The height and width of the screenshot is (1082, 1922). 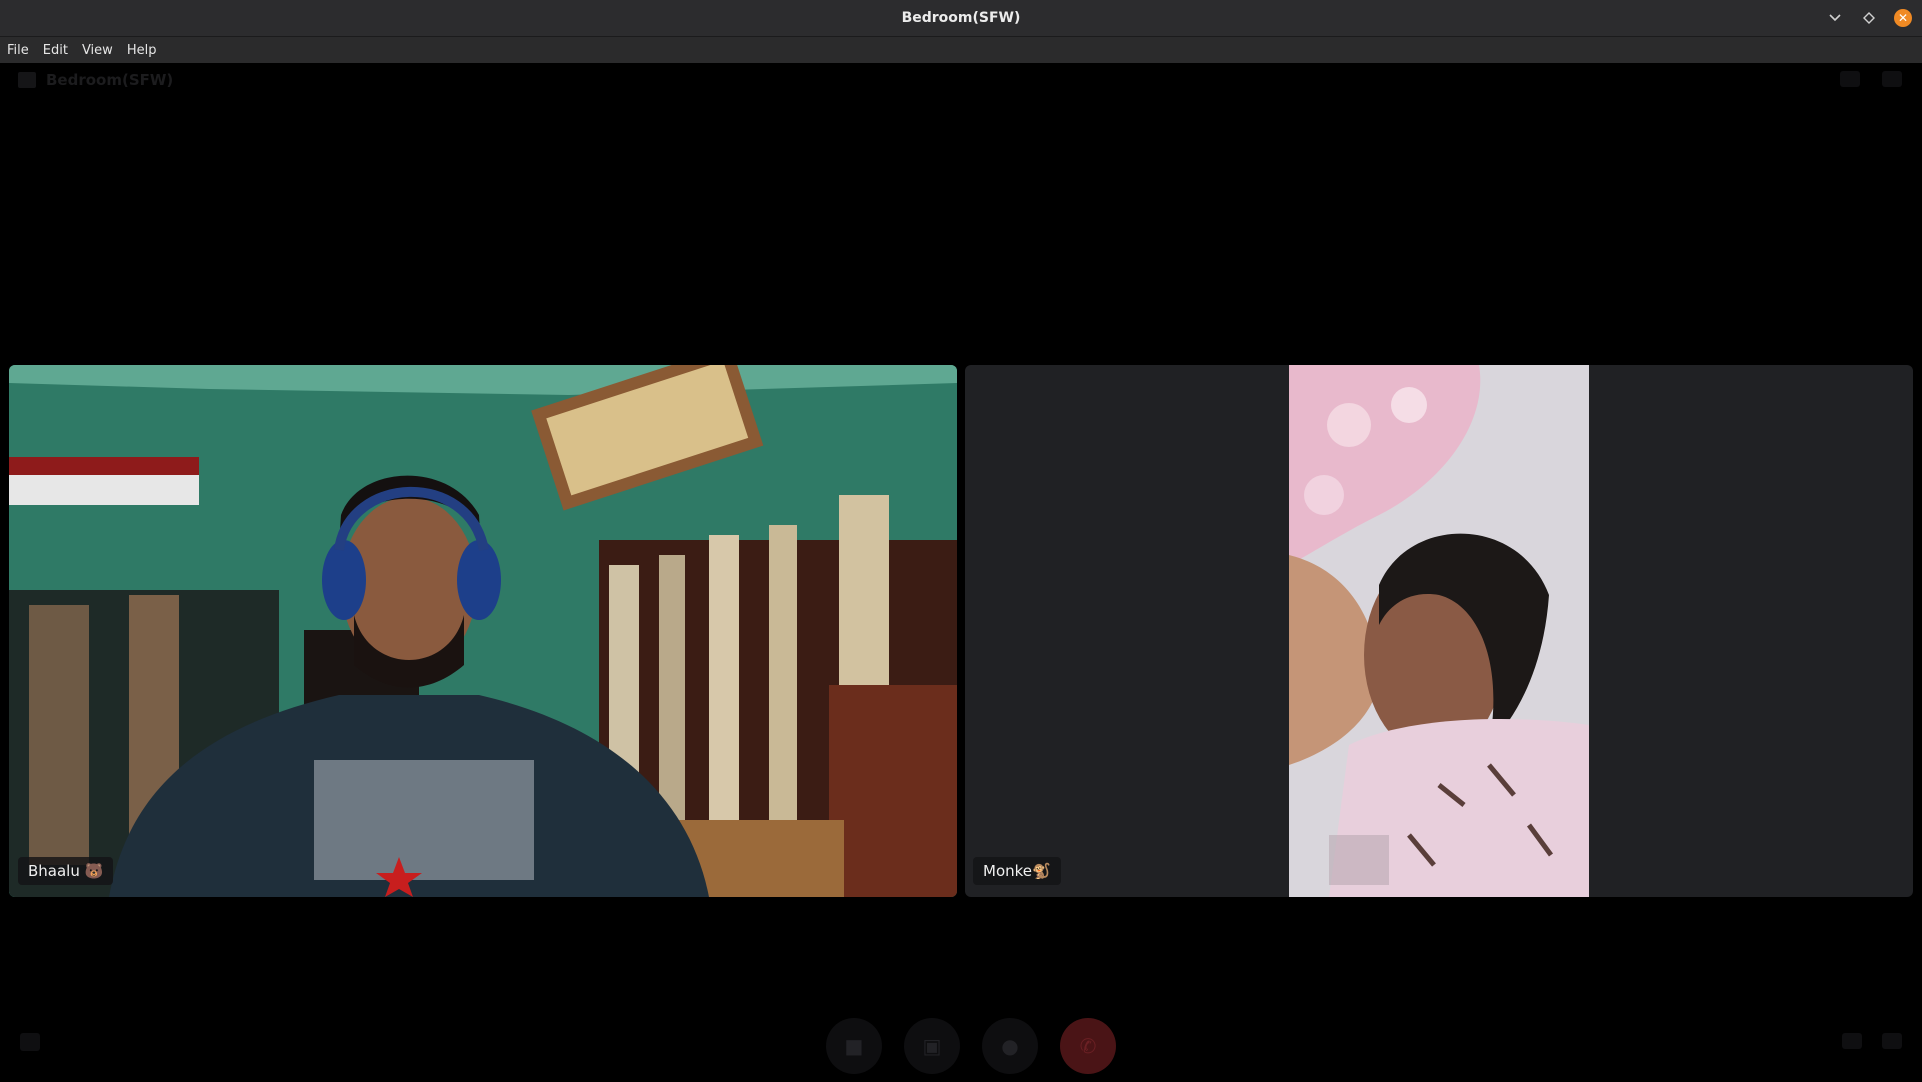 What do you see at coordinates (1850, 79) in the screenshot?
I see `grid-layout-icon` at bounding box center [1850, 79].